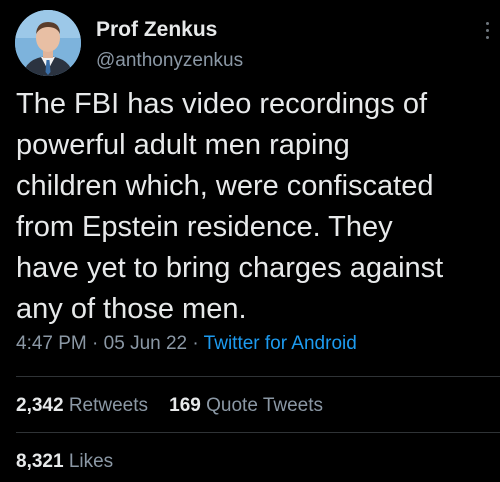  Describe the element at coordinates (185, 405) in the screenshot. I see `quote-tweets-count: 169` at that location.